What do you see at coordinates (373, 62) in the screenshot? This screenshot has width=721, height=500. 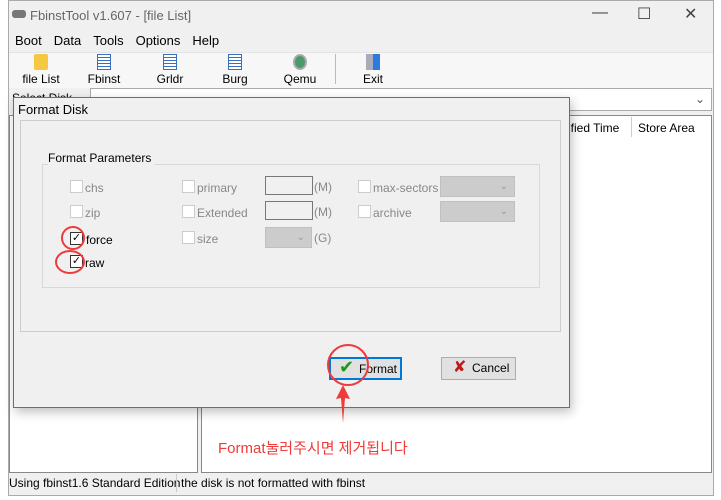 I see `exit-door-icon` at bounding box center [373, 62].